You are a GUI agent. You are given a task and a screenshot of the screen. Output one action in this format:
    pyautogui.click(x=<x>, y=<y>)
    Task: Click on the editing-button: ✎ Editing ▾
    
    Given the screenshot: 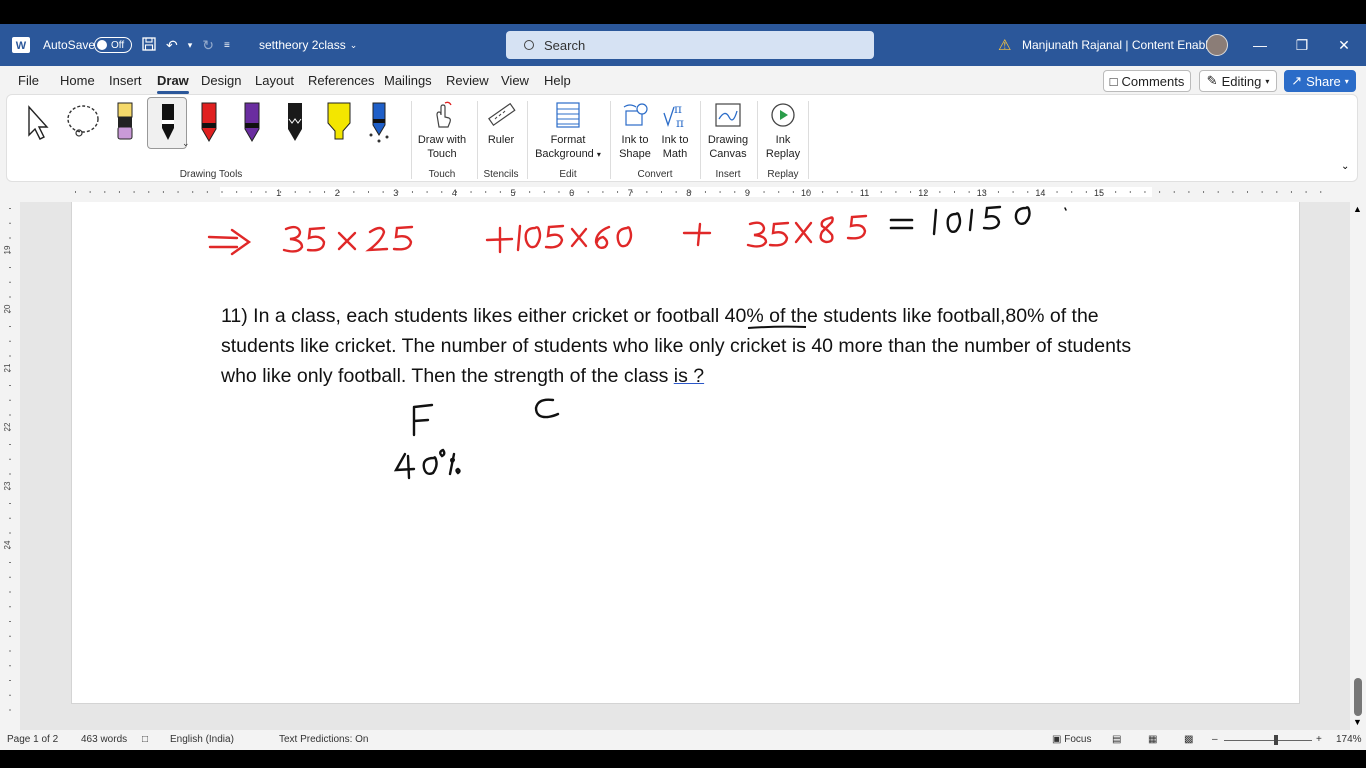 What is the action you would take?
    pyautogui.click(x=1238, y=81)
    